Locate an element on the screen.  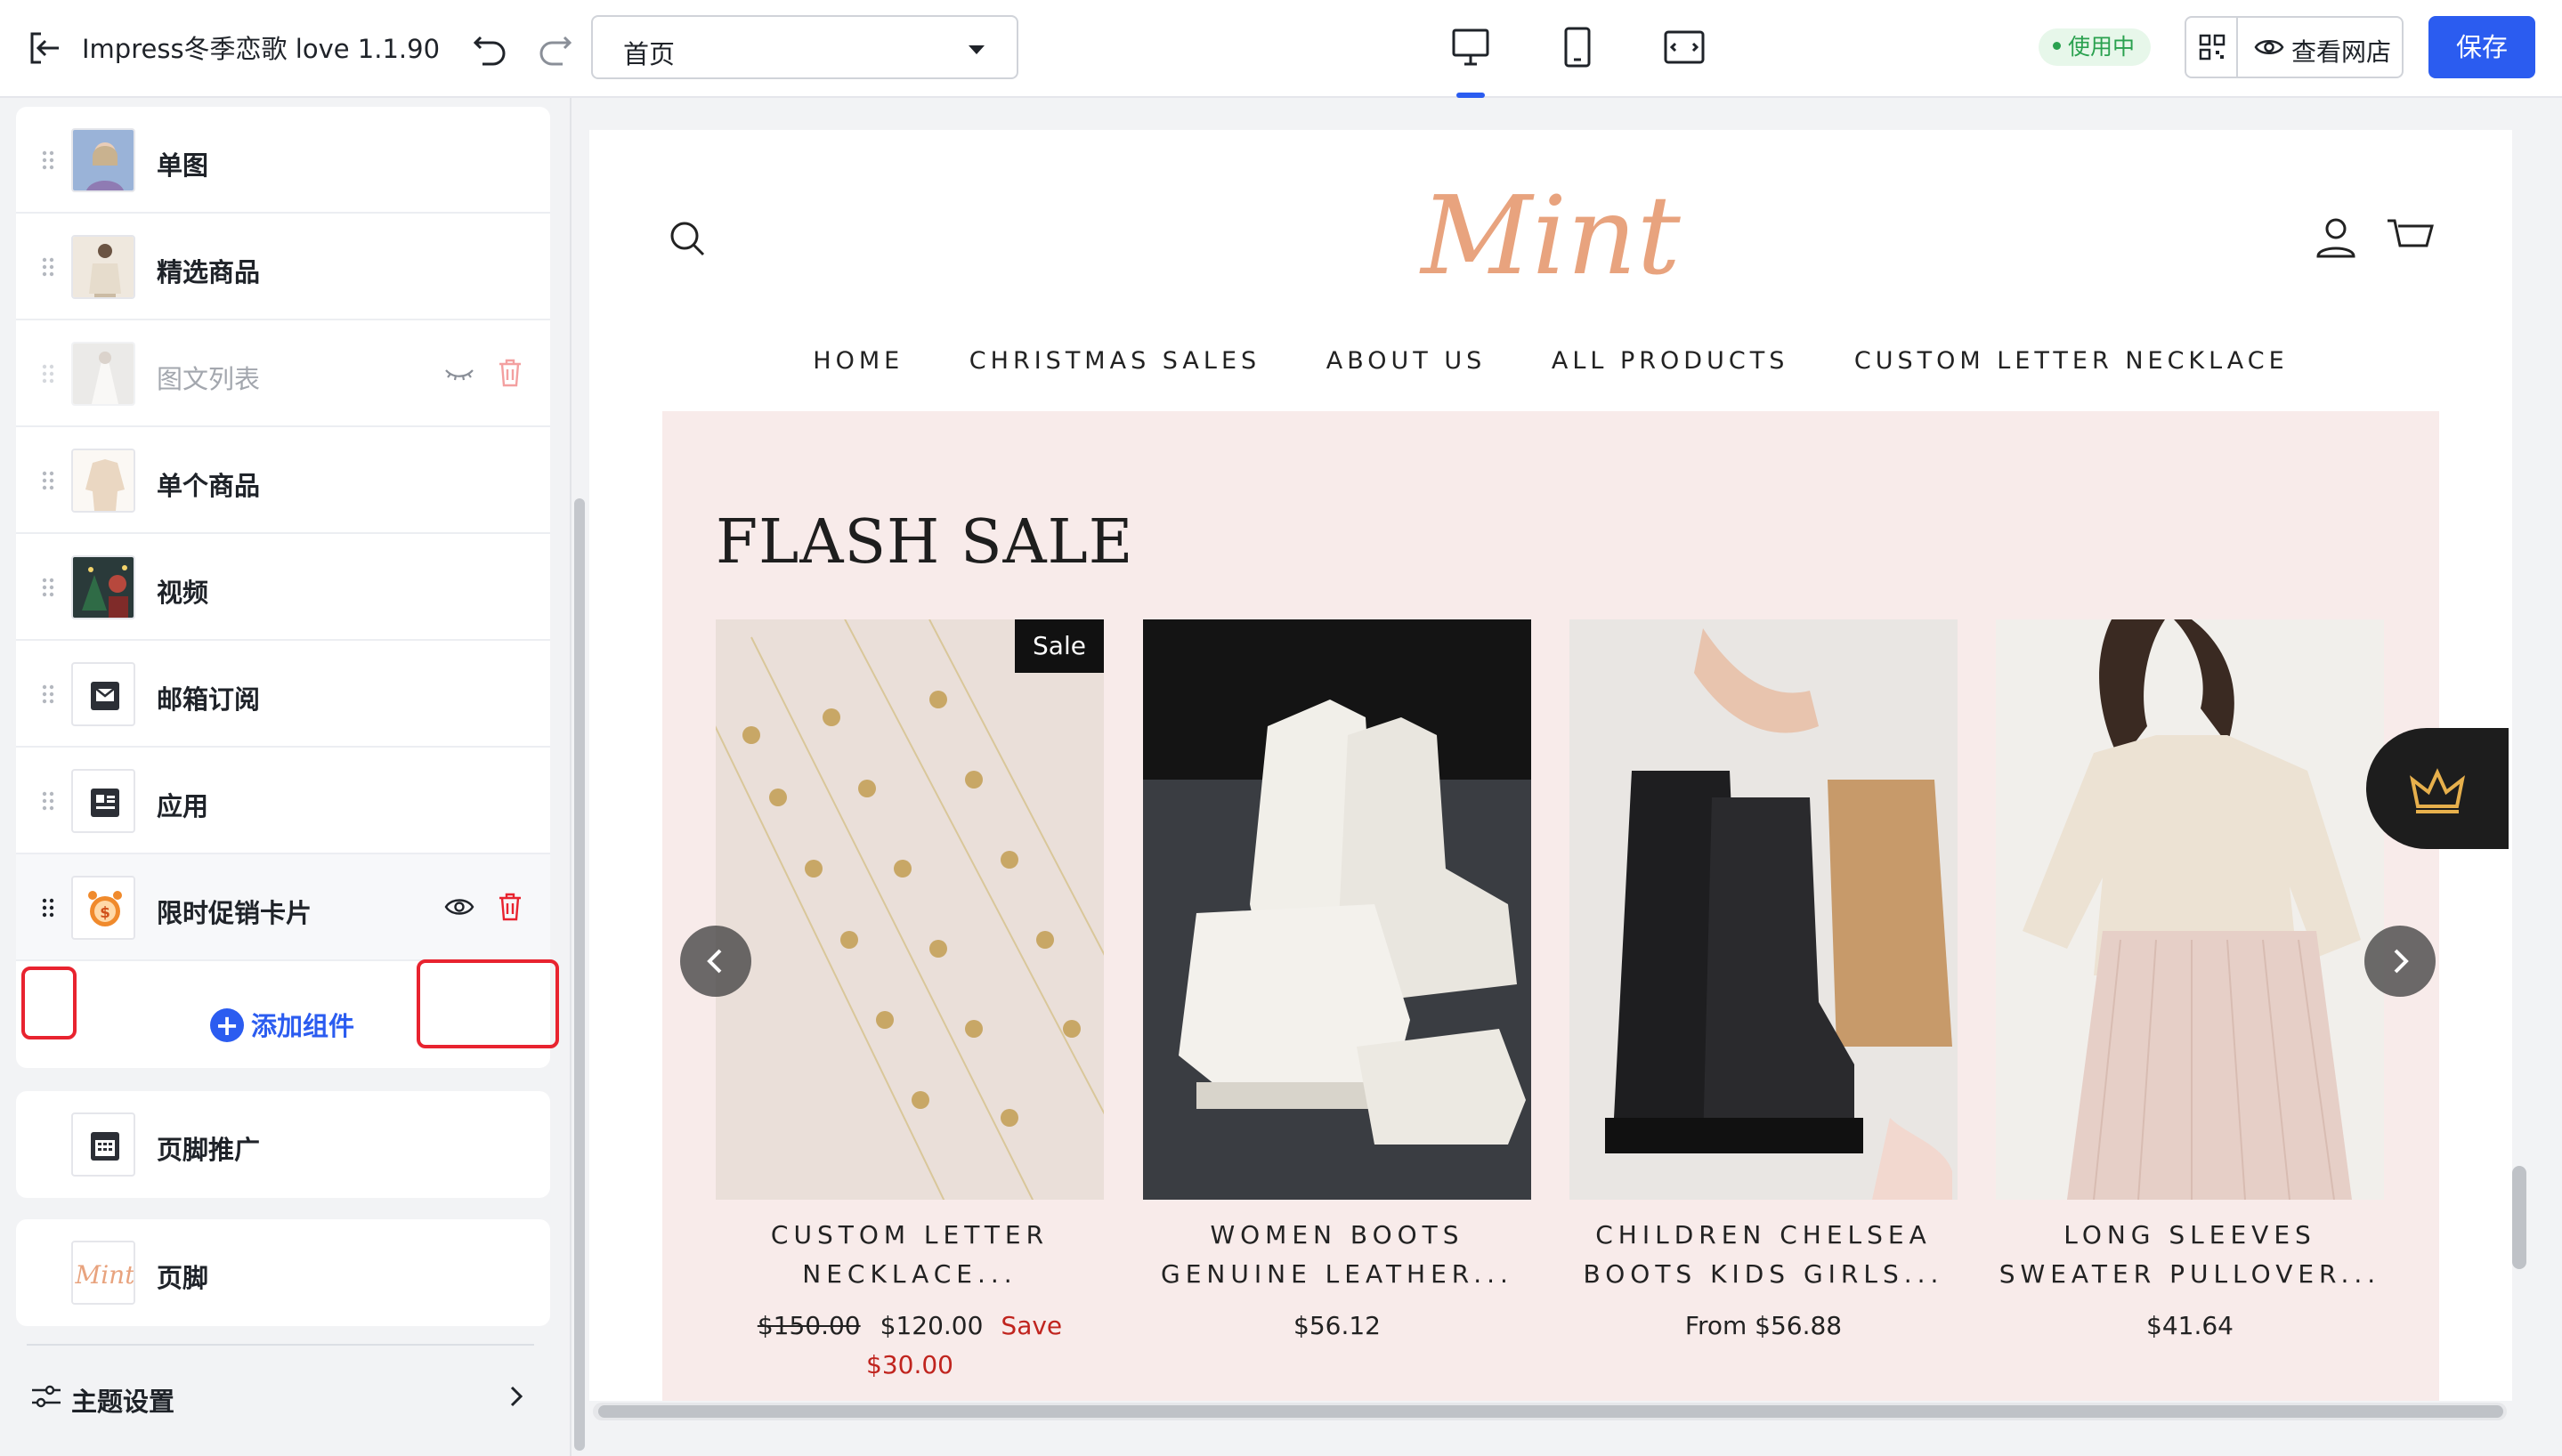
page-select: 首页 is located at coordinates (804, 47).